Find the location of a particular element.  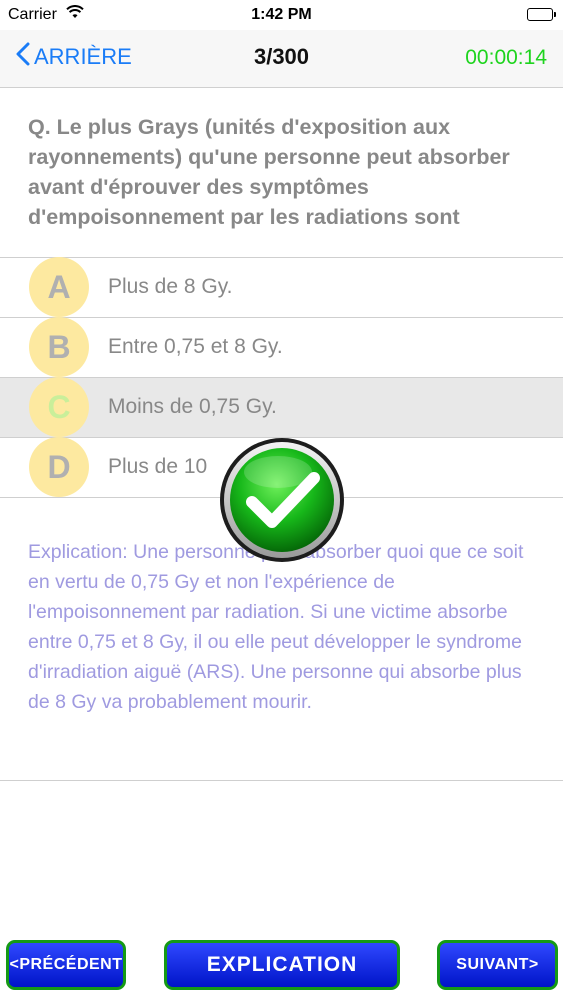

answer-option-b: B Entre 0,75 et 8 Gy. is located at coordinates (281, 347).